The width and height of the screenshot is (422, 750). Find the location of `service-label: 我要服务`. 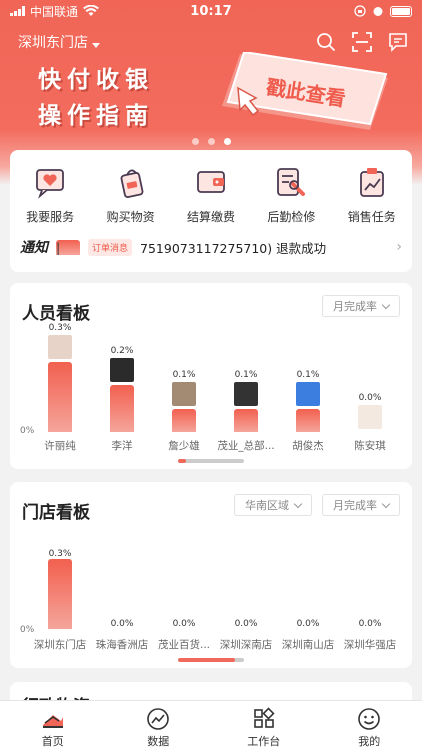

service-label: 我要服务 is located at coordinates (50, 217).